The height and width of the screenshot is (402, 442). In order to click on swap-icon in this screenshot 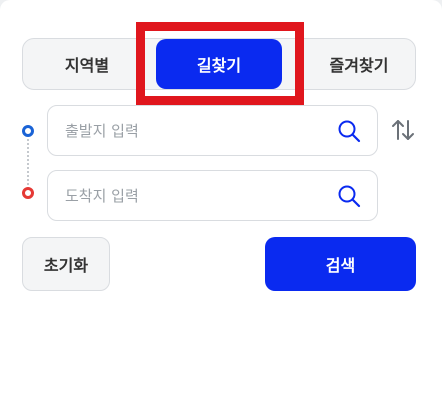, I will do `click(403, 130)`.